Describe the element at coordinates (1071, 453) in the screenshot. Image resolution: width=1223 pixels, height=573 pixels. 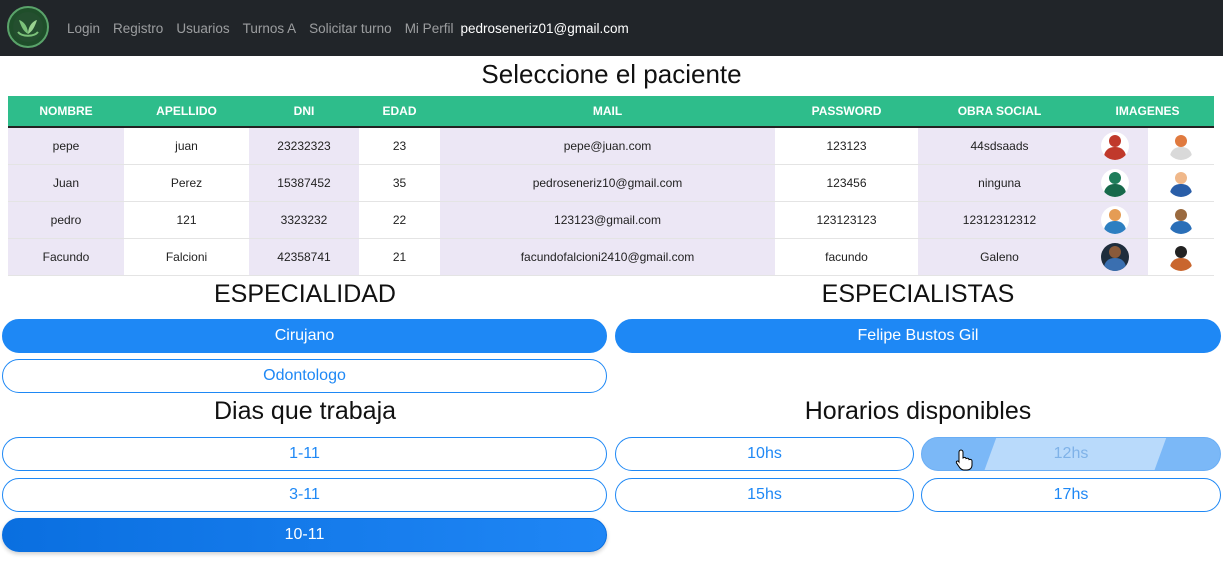
I see `horario-label-12hs: 12hs` at that location.